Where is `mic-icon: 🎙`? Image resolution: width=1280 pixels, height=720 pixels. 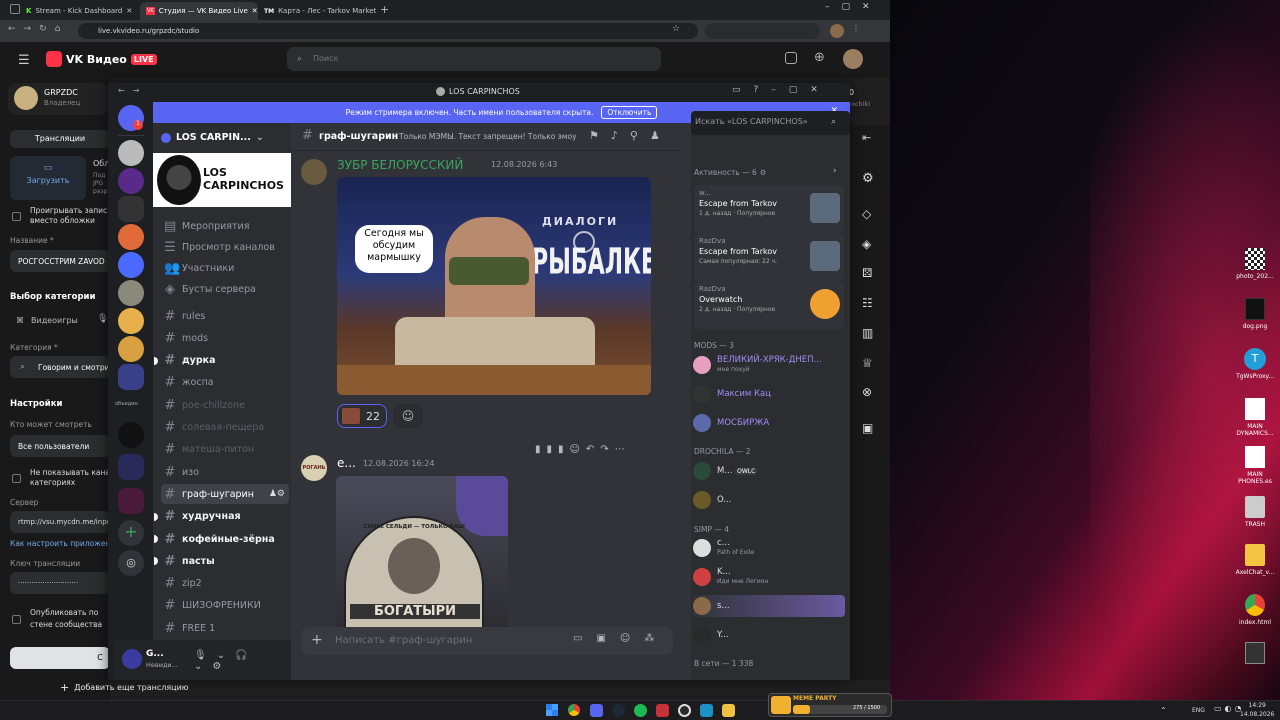
mic-icon: 🎙 is located at coordinates (102, 319).